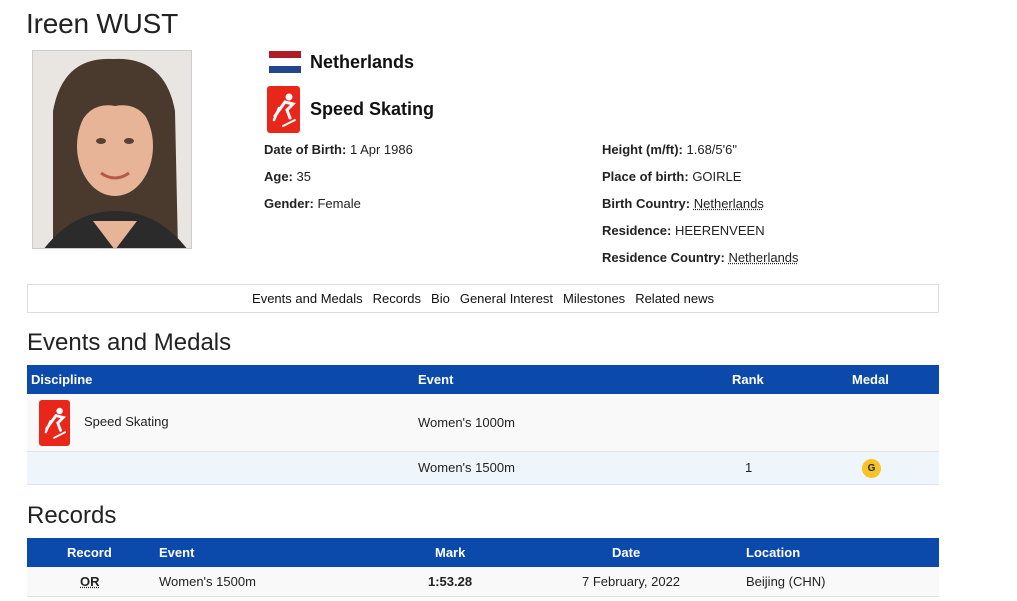  What do you see at coordinates (303, 176) in the screenshot?
I see `info-value: 35` at bounding box center [303, 176].